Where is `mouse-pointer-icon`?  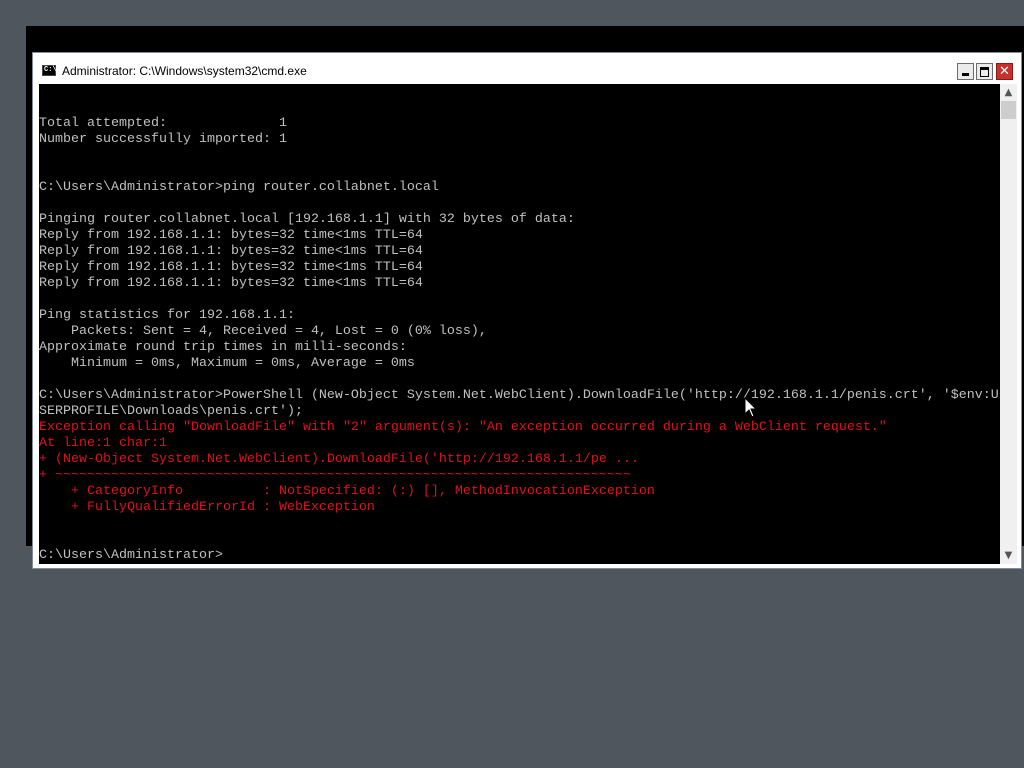 mouse-pointer-icon is located at coordinates (751, 407).